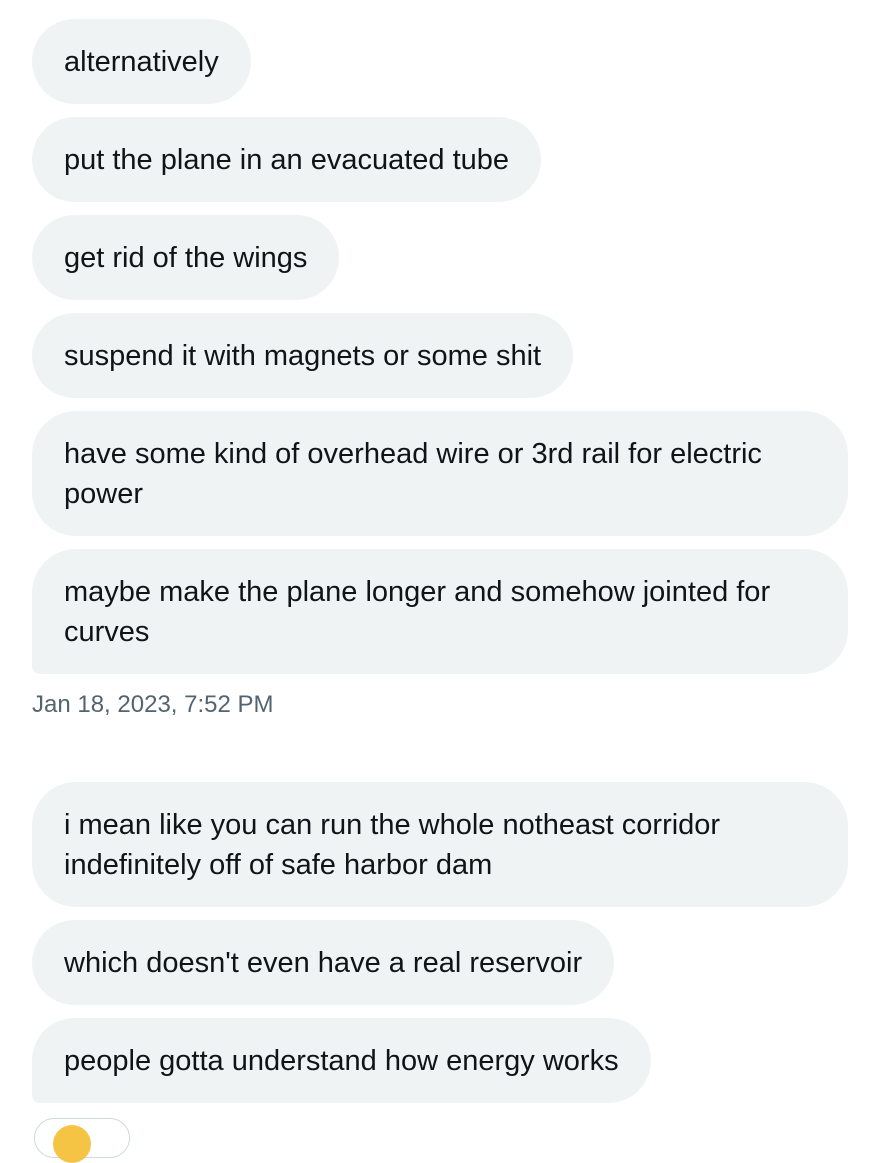 The image size is (886, 1163). I want to click on message-bubble: people gotta understand how energy works, so click(341, 1060).